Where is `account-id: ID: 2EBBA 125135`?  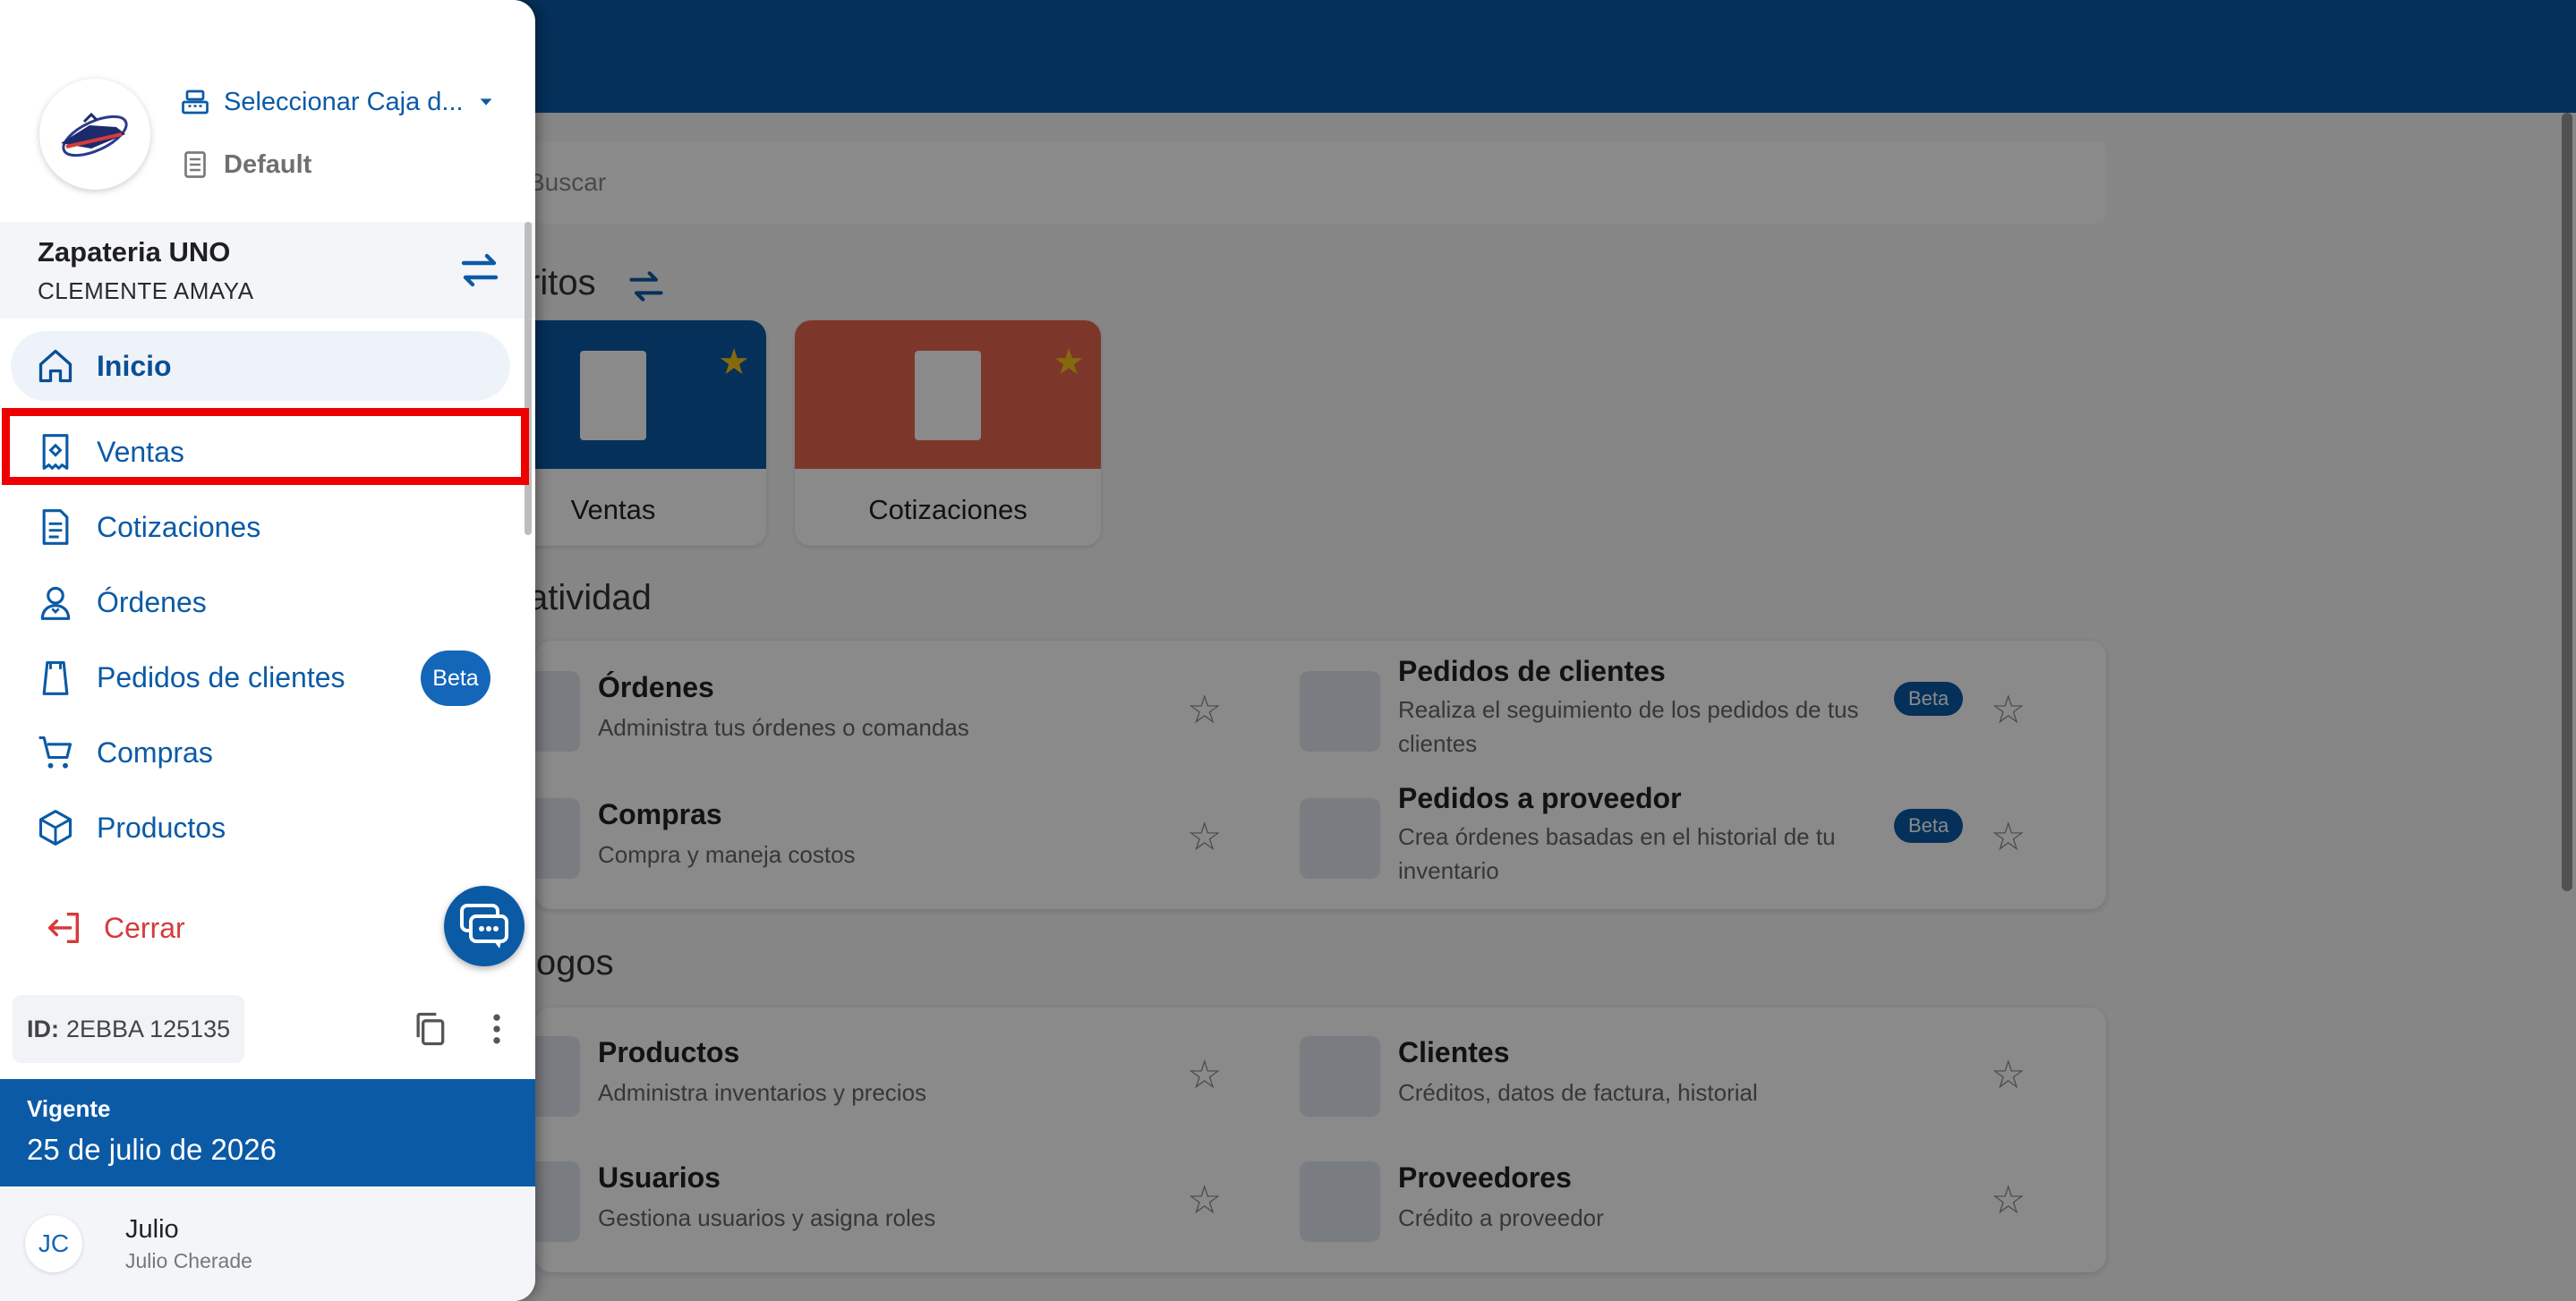 account-id: ID: 2EBBA 125135 is located at coordinates (129, 1029).